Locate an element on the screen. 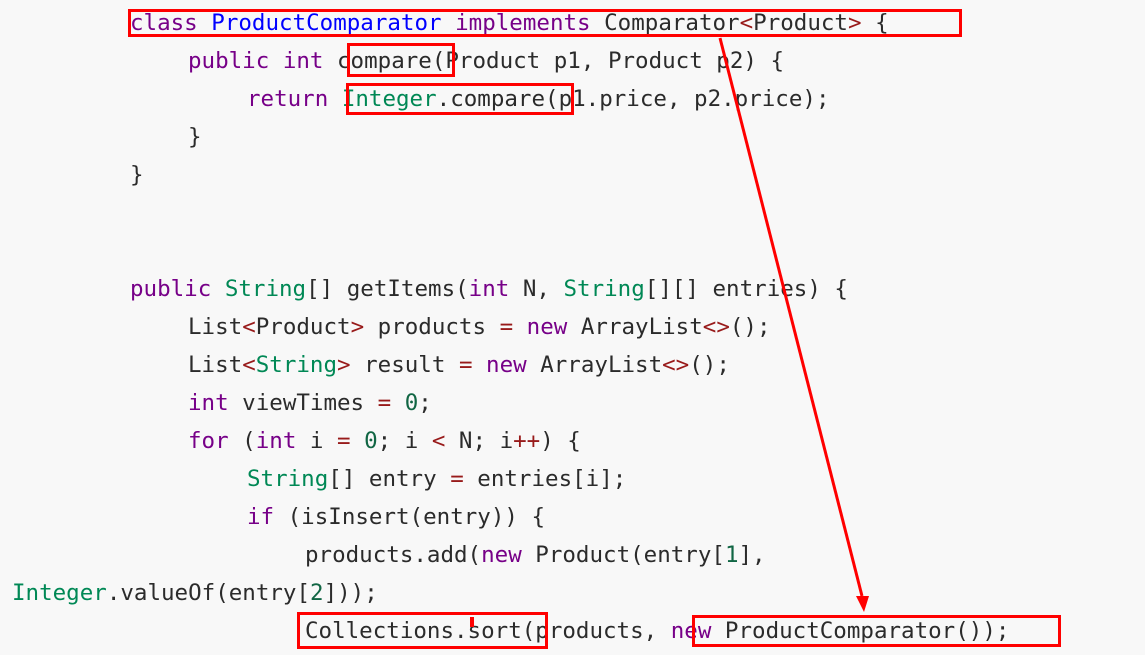 The height and width of the screenshot is (655, 1145). code-token: 2 is located at coordinates (317, 593).